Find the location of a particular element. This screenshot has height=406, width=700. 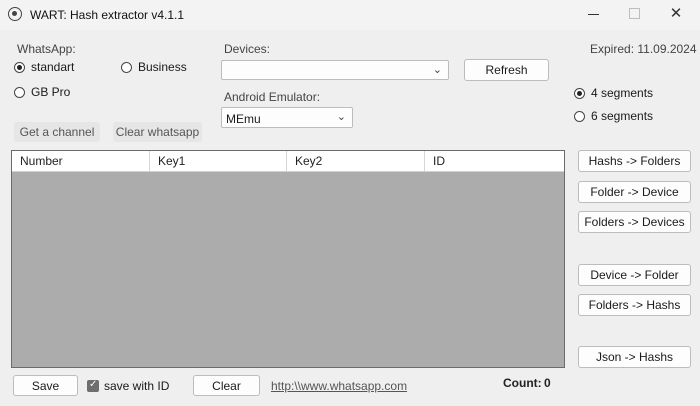

clear-button: Clear is located at coordinates (226, 385).